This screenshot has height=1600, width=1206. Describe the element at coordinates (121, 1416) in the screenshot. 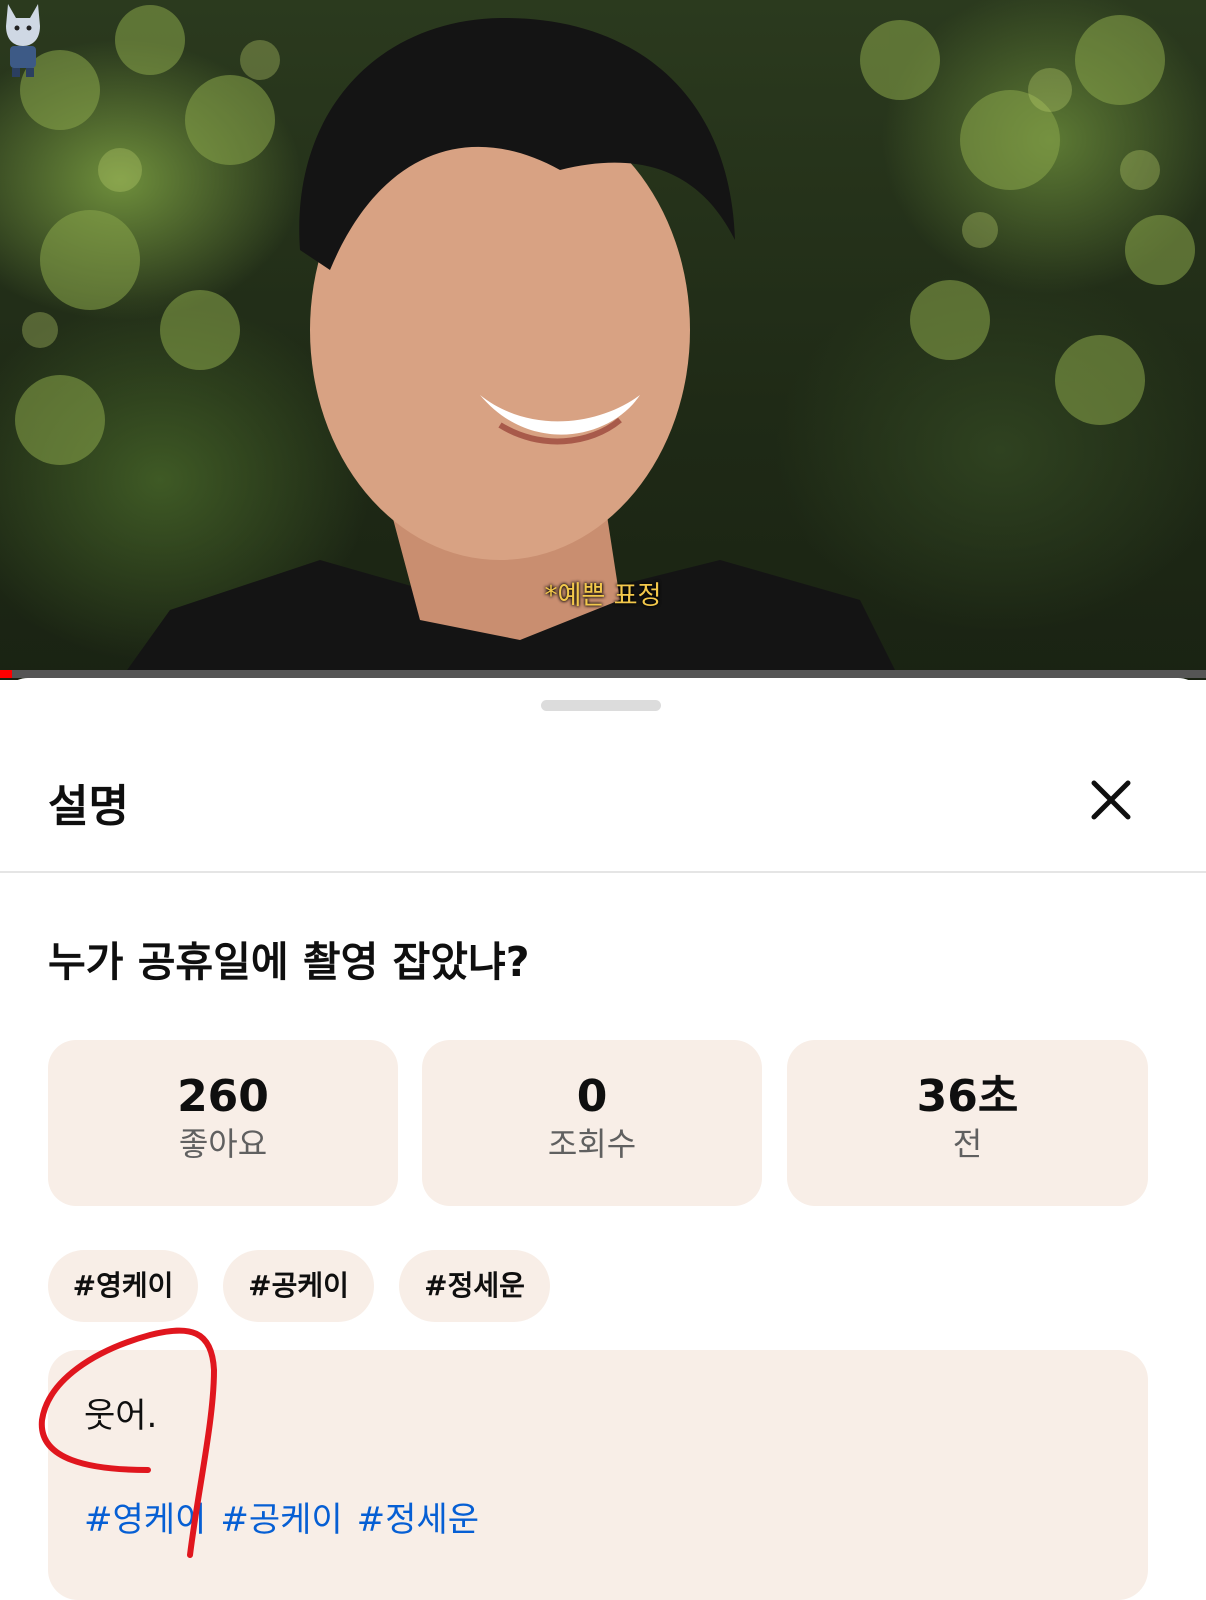

I see `description-text: 웃어.` at that location.